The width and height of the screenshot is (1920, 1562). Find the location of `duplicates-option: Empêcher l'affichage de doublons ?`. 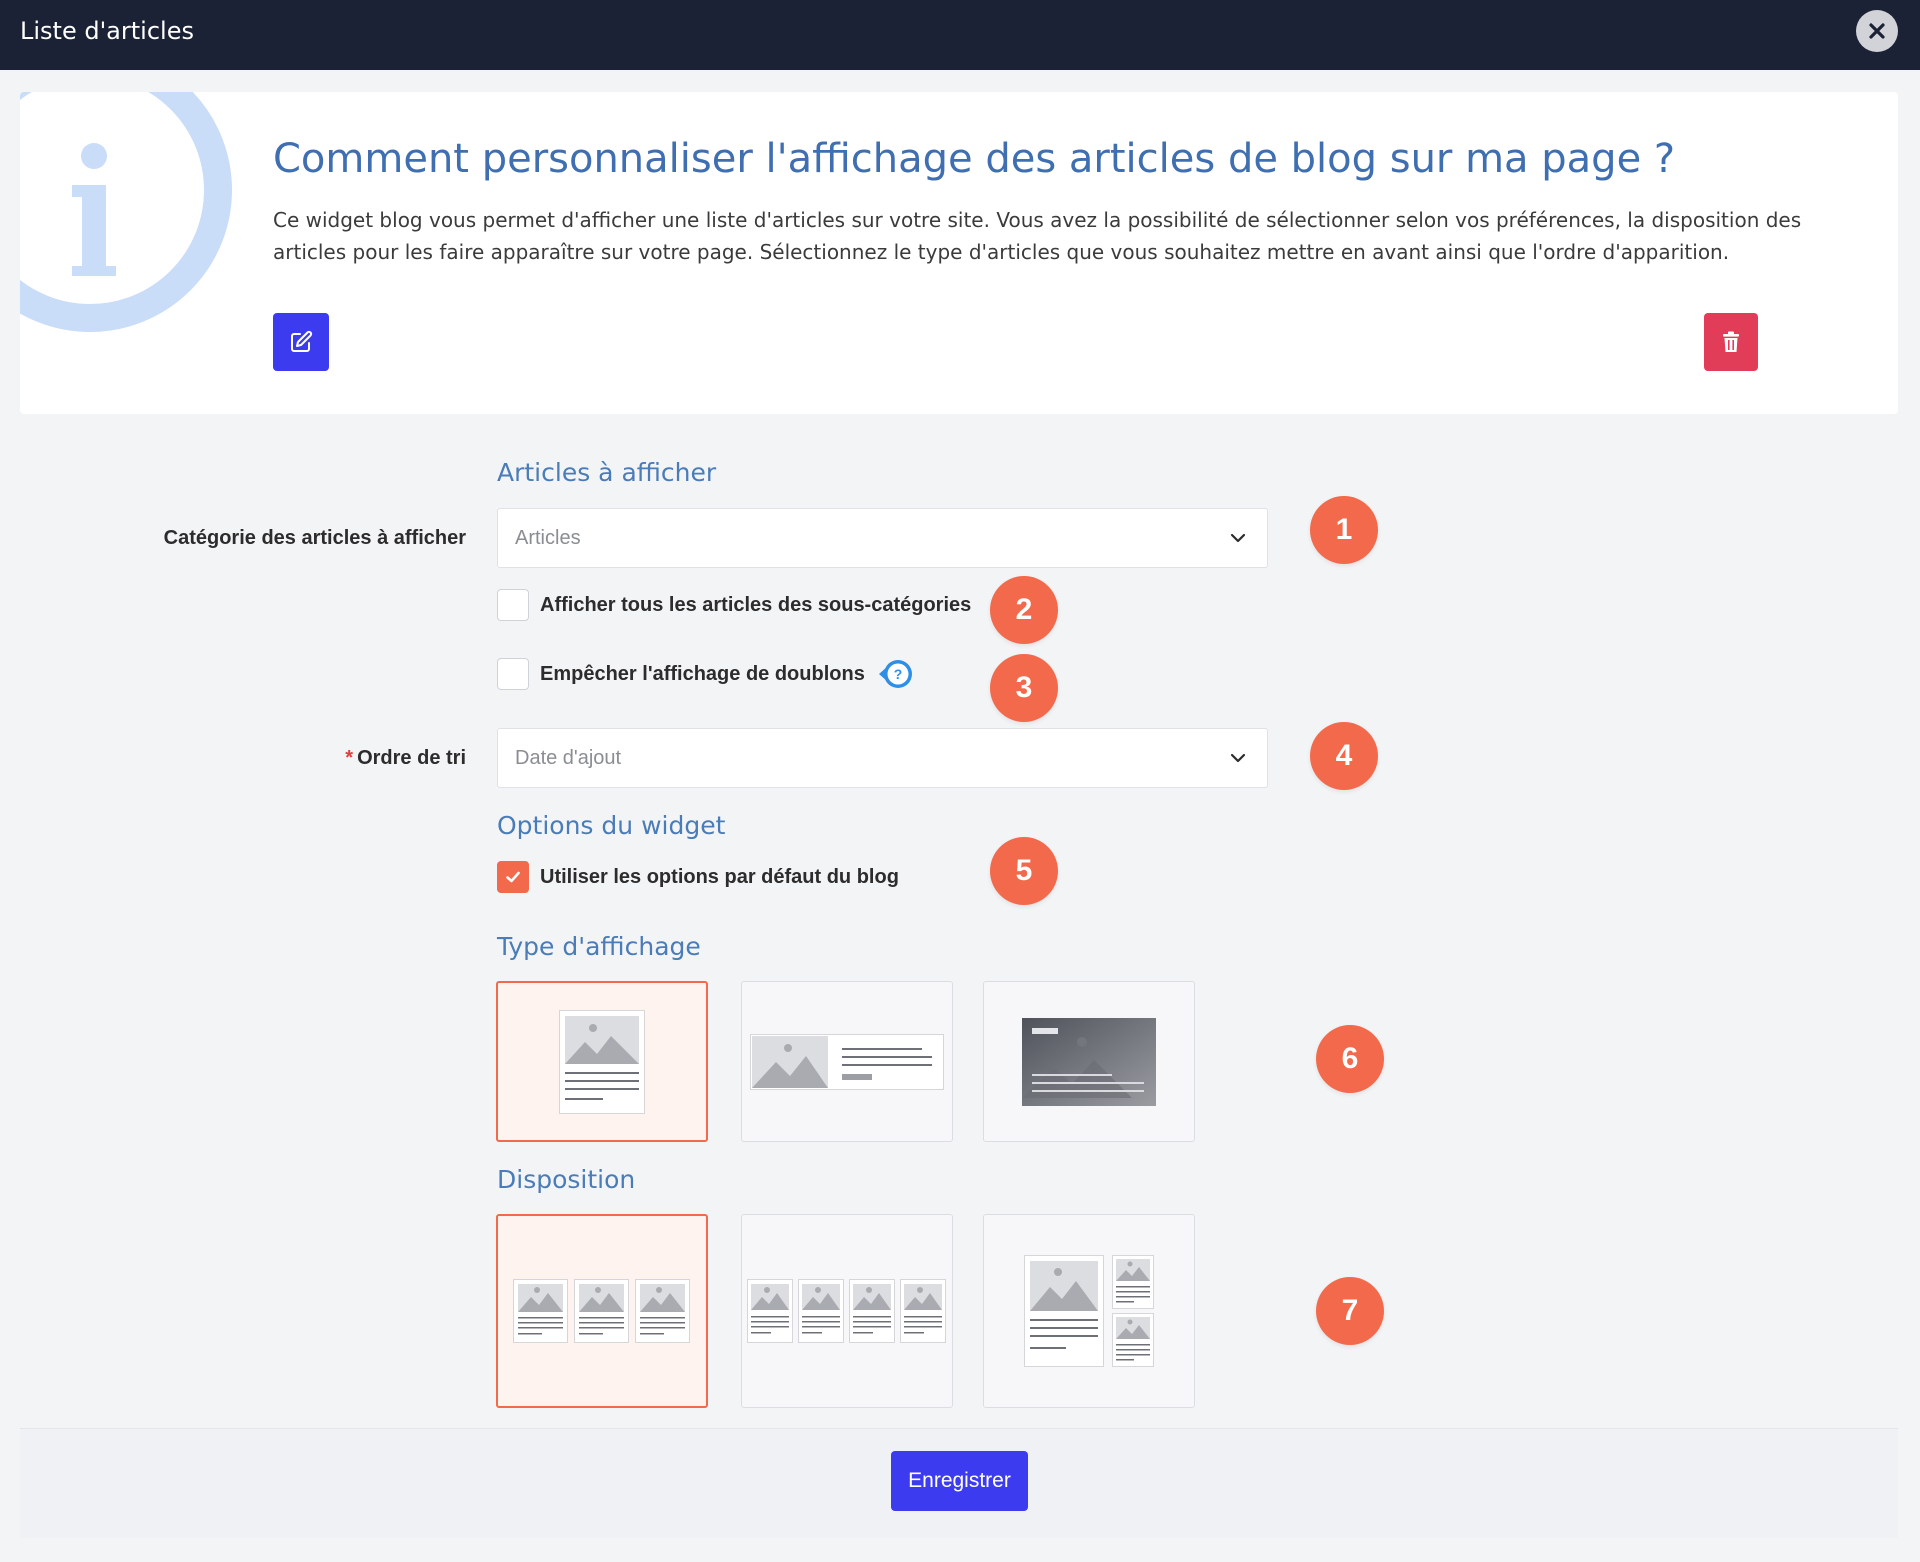

duplicates-option: Empêcher l'affichage de doublons ? is located at coordinates (706, 674).